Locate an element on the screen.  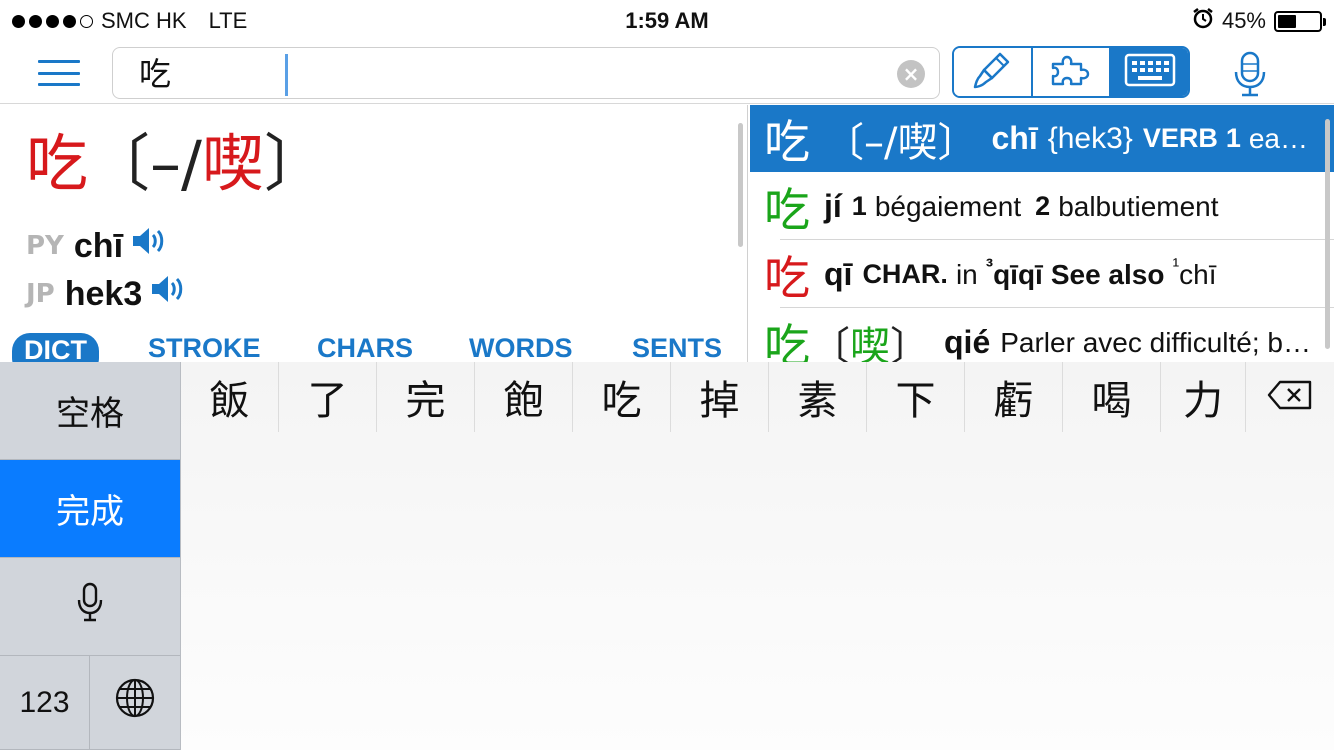
entry-scrollbar is located at coordinates (740, 185).